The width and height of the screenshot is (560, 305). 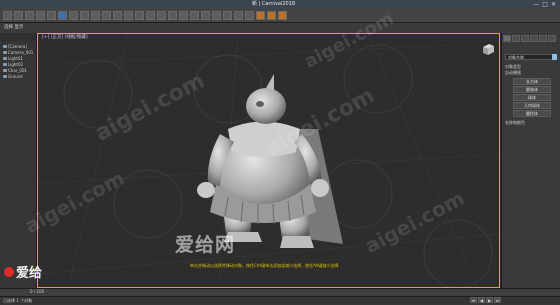 What do you see at coordinates (18, 52) in the screenshot?
I see `tree-item: Camera_001` at bounding box center [18, 52].